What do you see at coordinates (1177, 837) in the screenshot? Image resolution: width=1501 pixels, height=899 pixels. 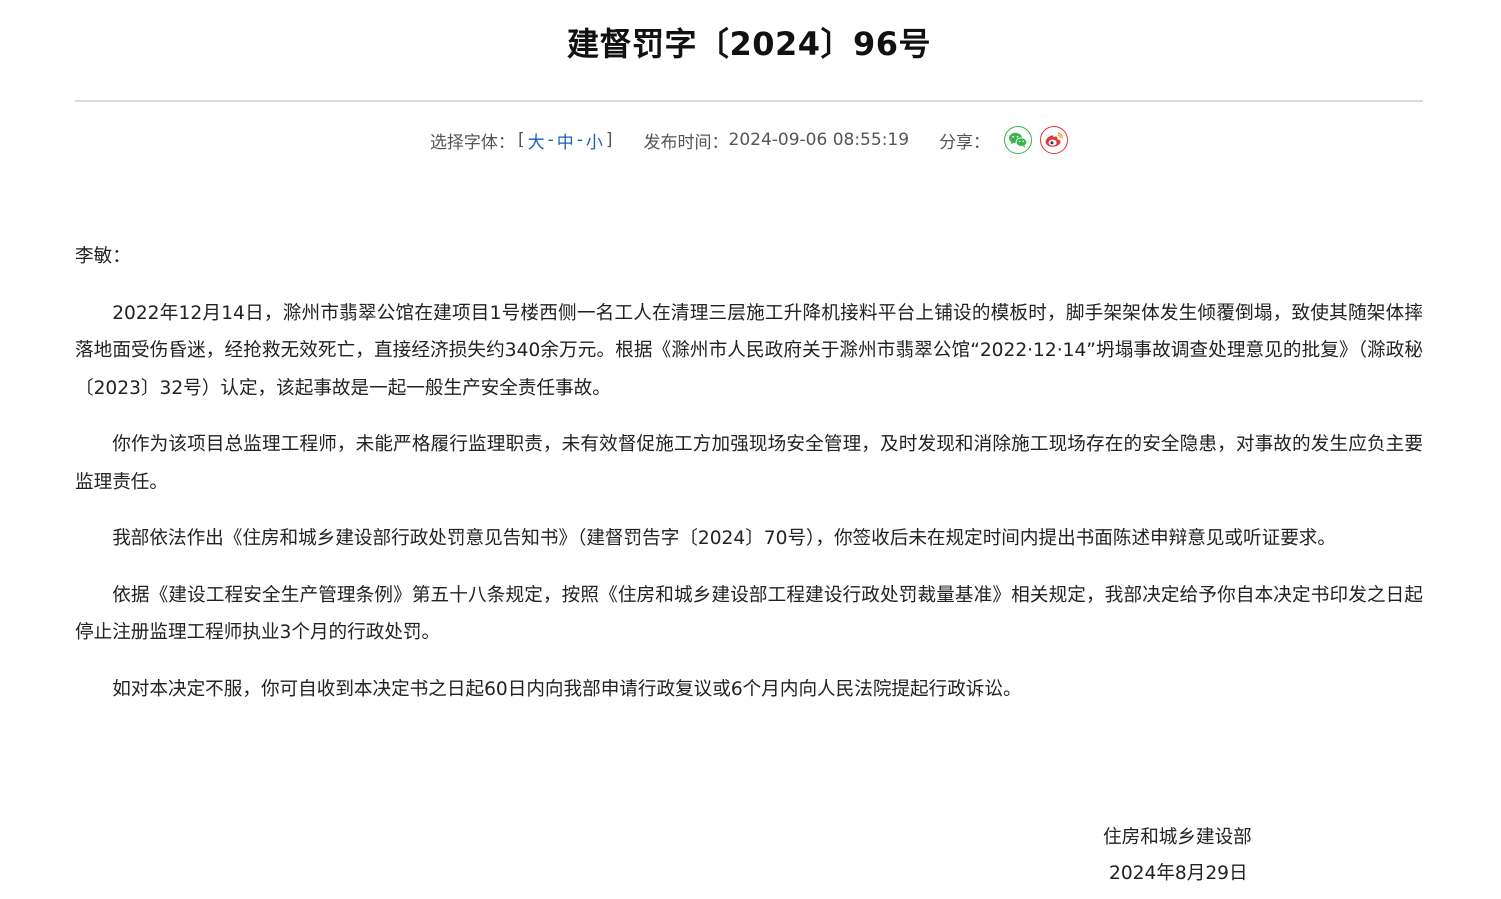 I see `signature-org: 住房和城乡建设部` at bounding box center [1177, 837].